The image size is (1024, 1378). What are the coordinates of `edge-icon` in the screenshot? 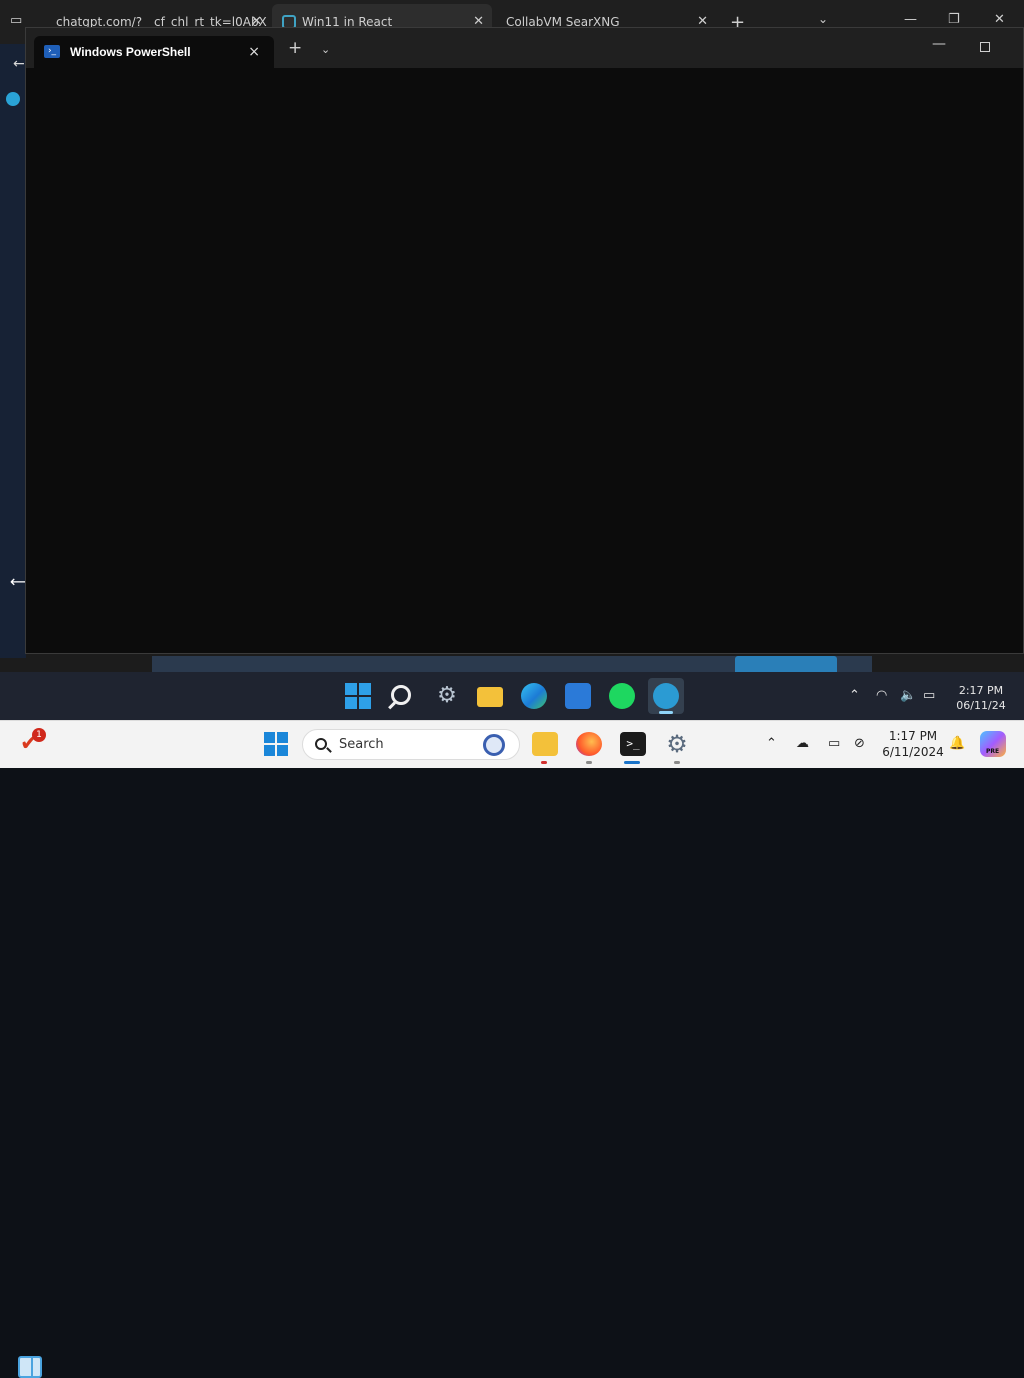 It's located at (534, 696).